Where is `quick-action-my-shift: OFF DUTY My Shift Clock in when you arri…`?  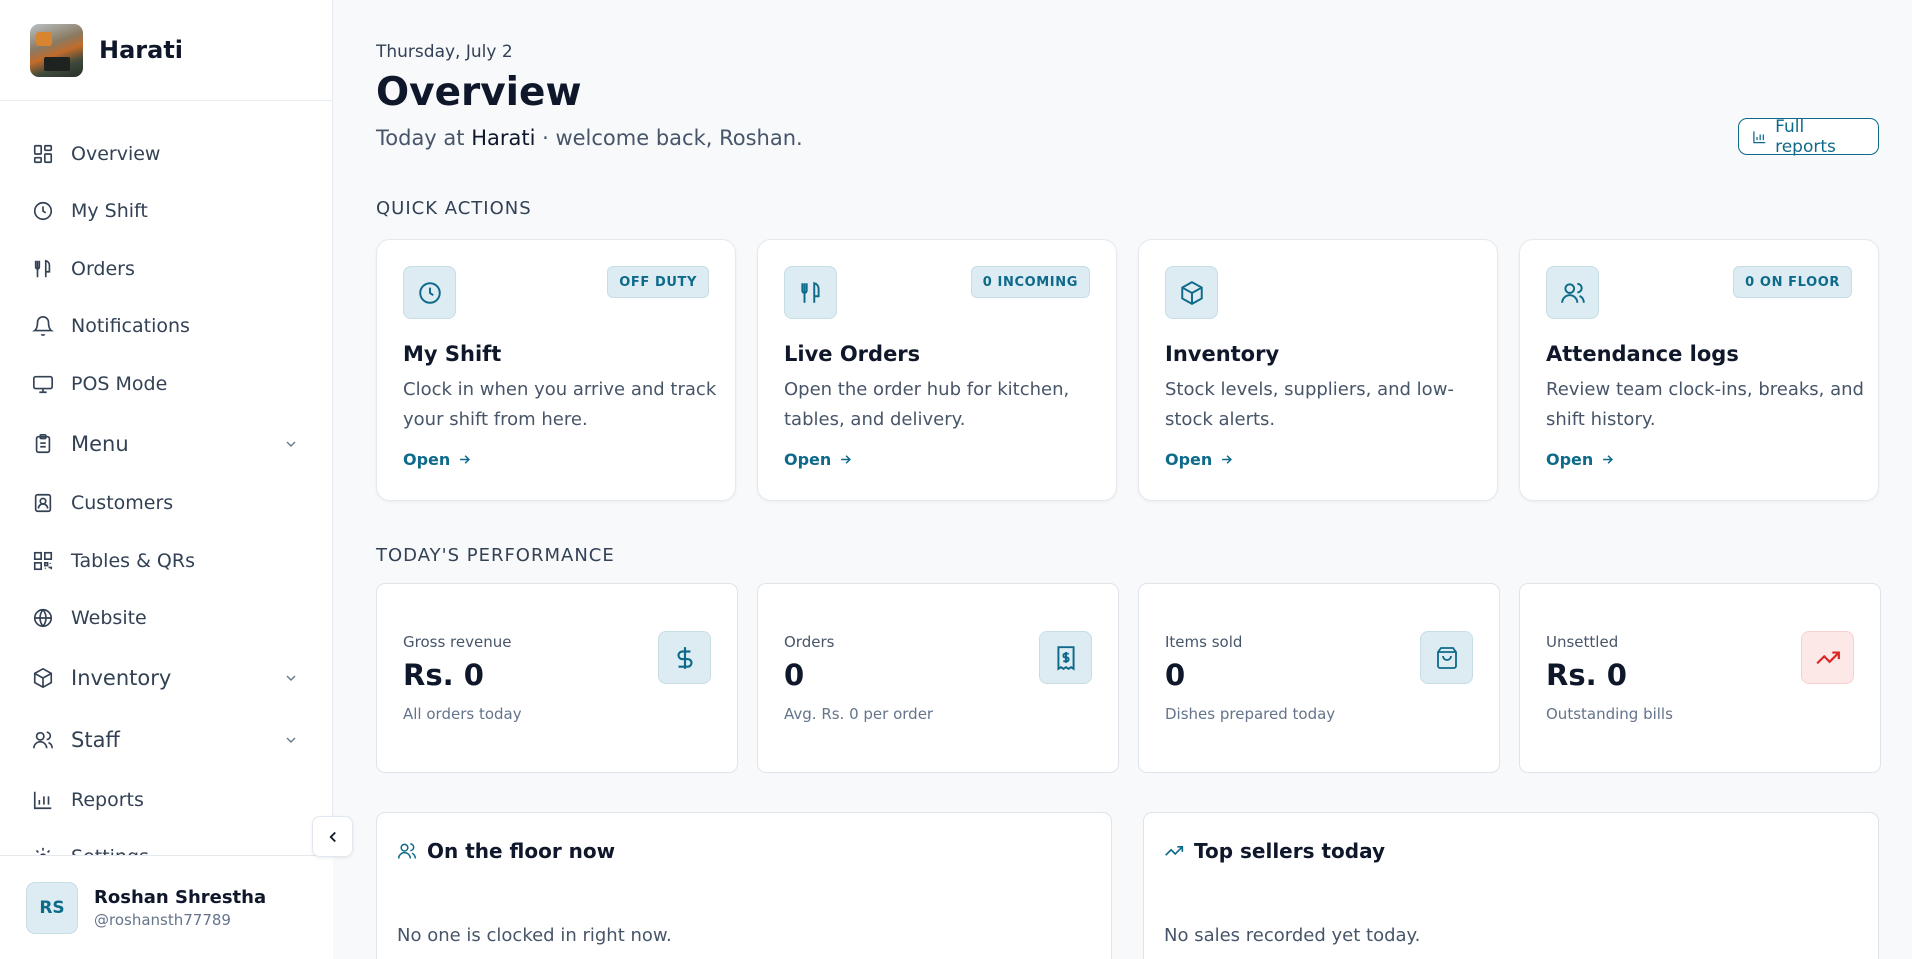
quick-action-my-shift: OFF DUTY My Shift Clock in when you arri… is located at coordinates (556, 370).